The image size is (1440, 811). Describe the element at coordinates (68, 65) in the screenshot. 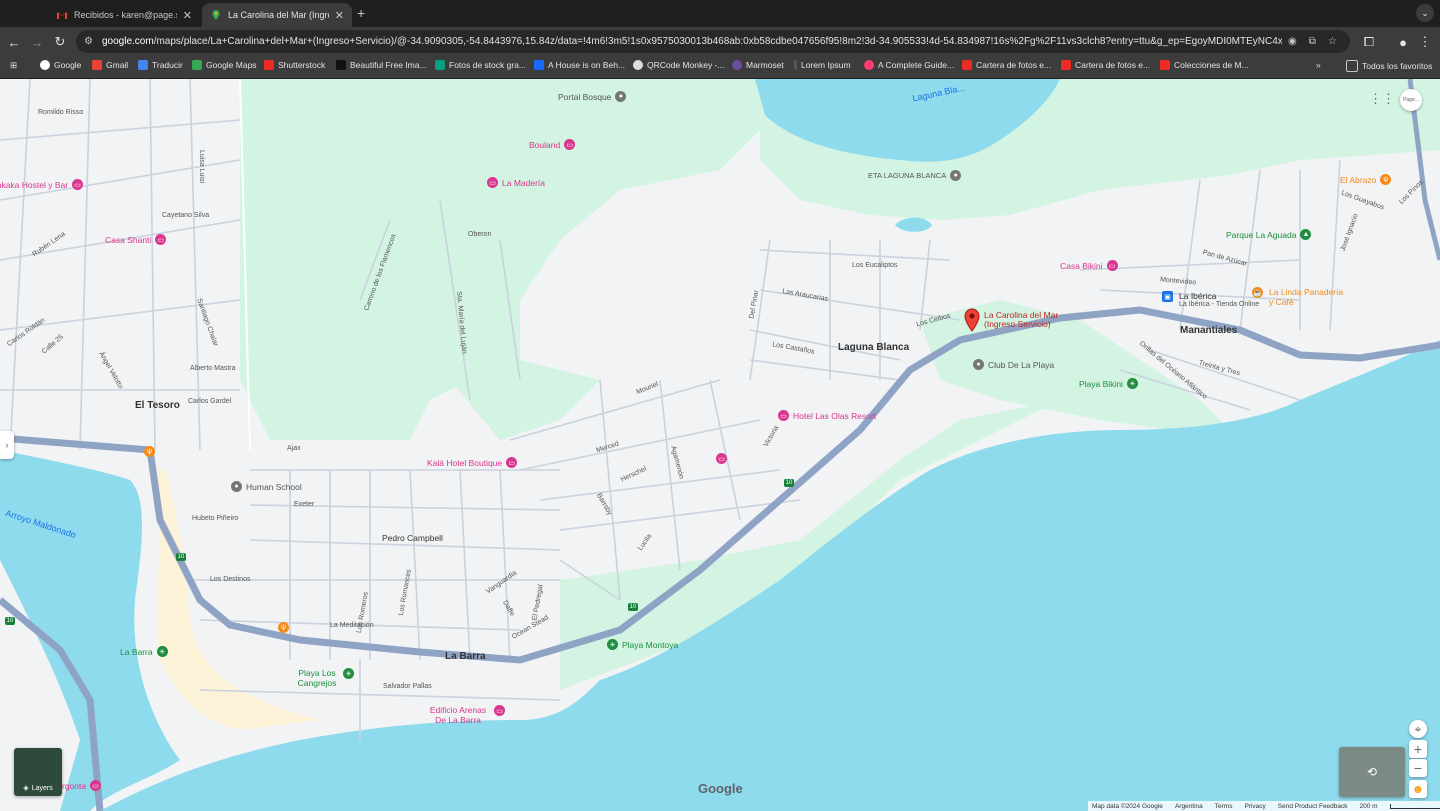

I see `bookmark-label: Google` at that location.